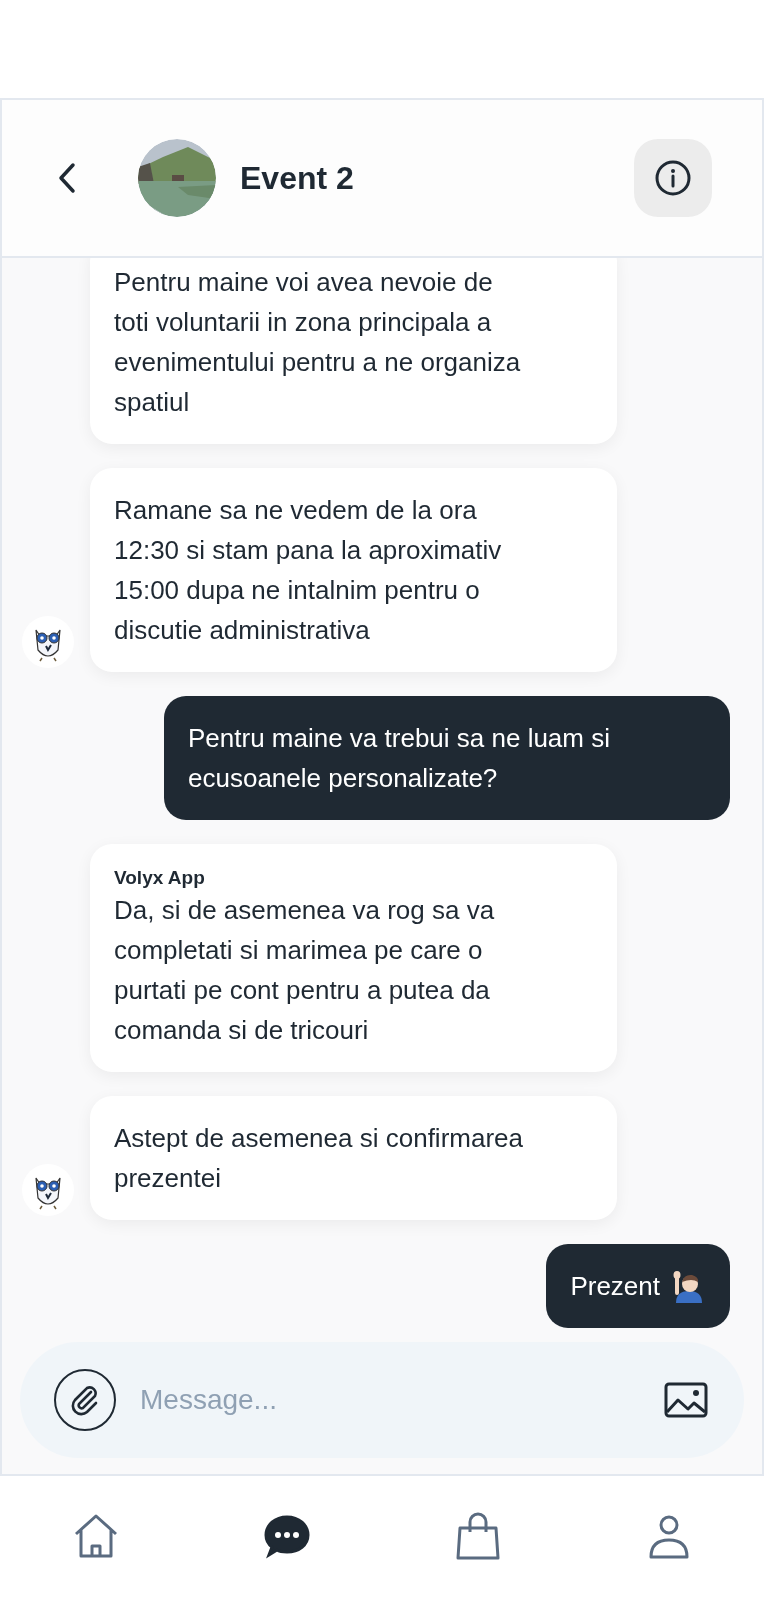  Describe the element at coordinates (160, 878) in the screenshot. I see `sender-name: Volyx App` at that location.